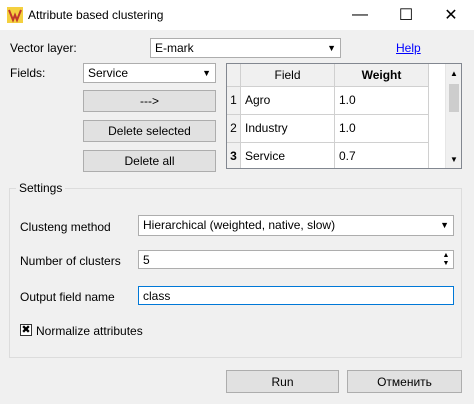 The height and width of the screenshot is (404, 474). I want to click on fields-select: Service ▼, so click(149, 73).